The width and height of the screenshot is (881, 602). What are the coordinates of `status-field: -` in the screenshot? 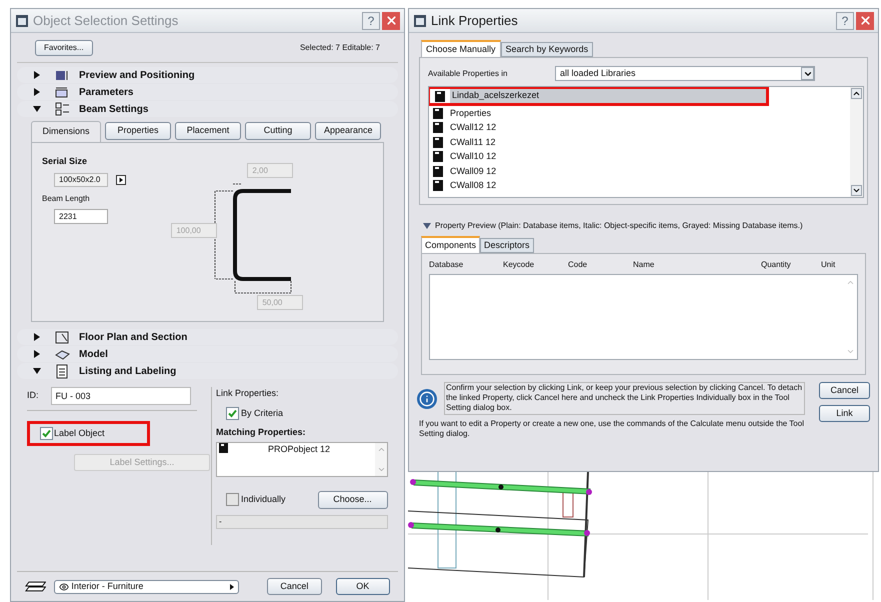 It's located at (302, 521).